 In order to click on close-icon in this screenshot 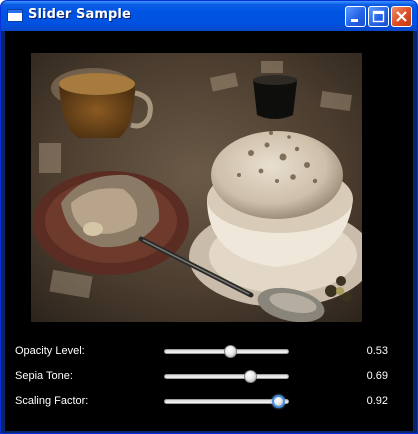, I will do `click(401, 16)`.